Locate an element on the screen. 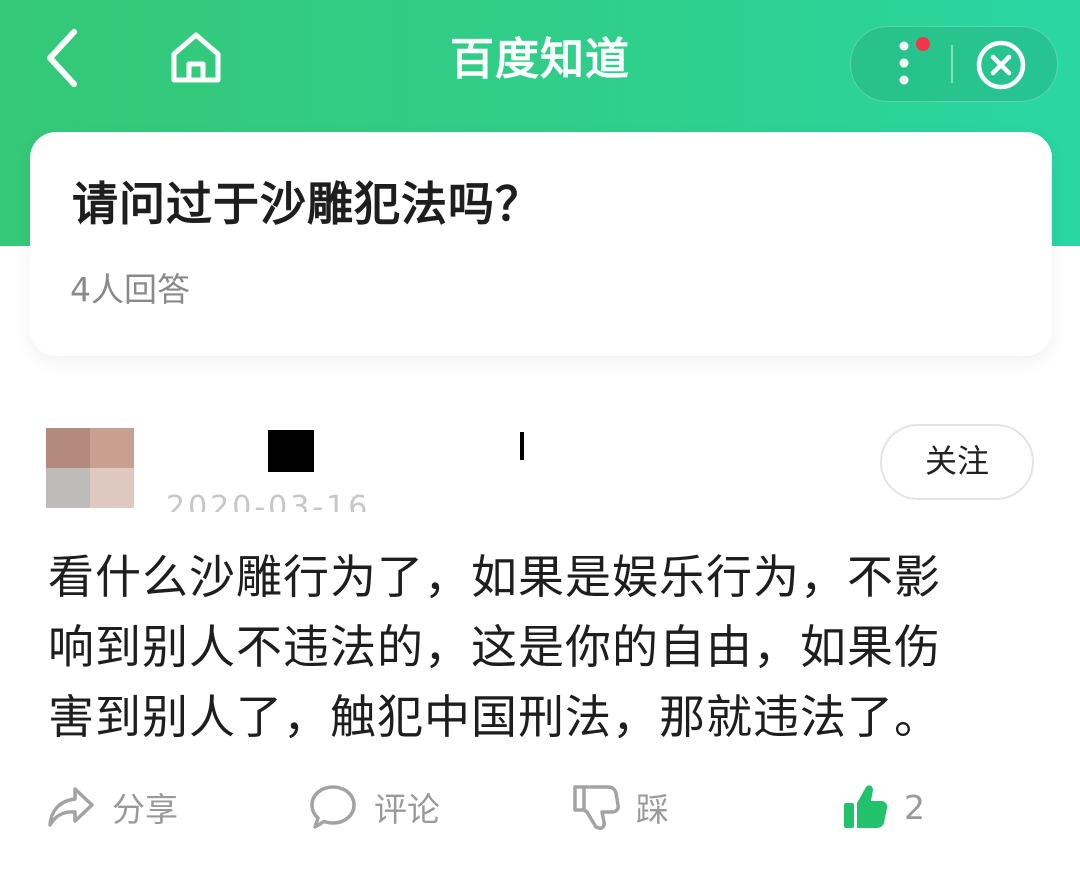 The height and width of the screenshot is (881, 1080). redacted-mark is located at coordinates (522, 446).